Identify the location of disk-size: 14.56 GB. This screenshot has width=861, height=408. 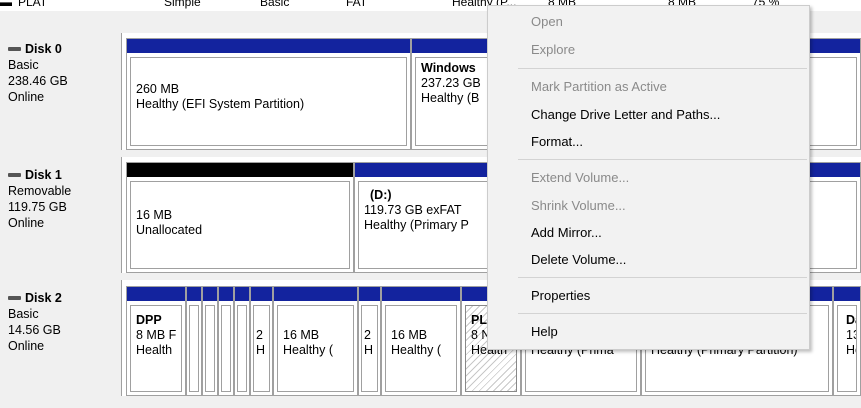
(34, 330).